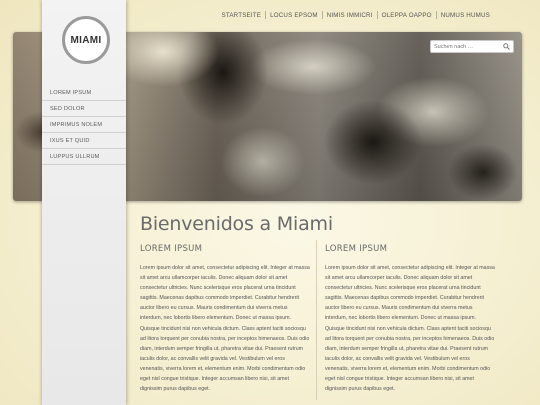 The width and height of the screenshot is (540, 405). Describe the element at coordinates (236, 224) in the screenshot. I see `page-title: Bienvenidos a Miami` at that location.